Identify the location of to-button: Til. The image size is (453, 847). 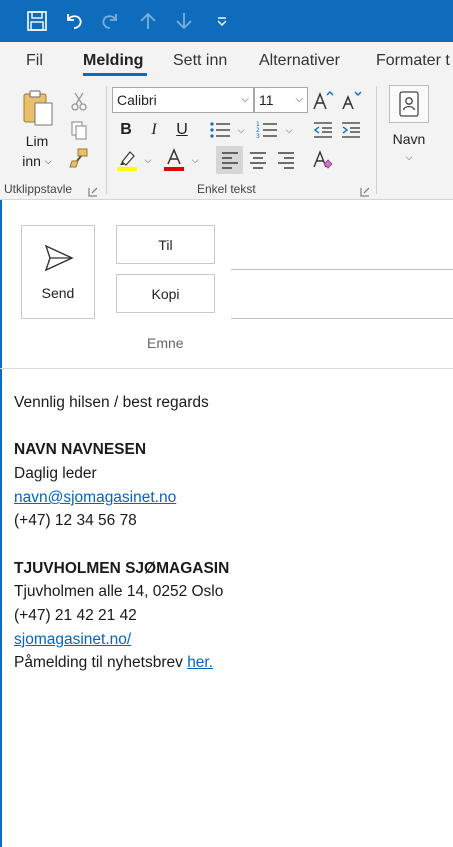
(165, 244).